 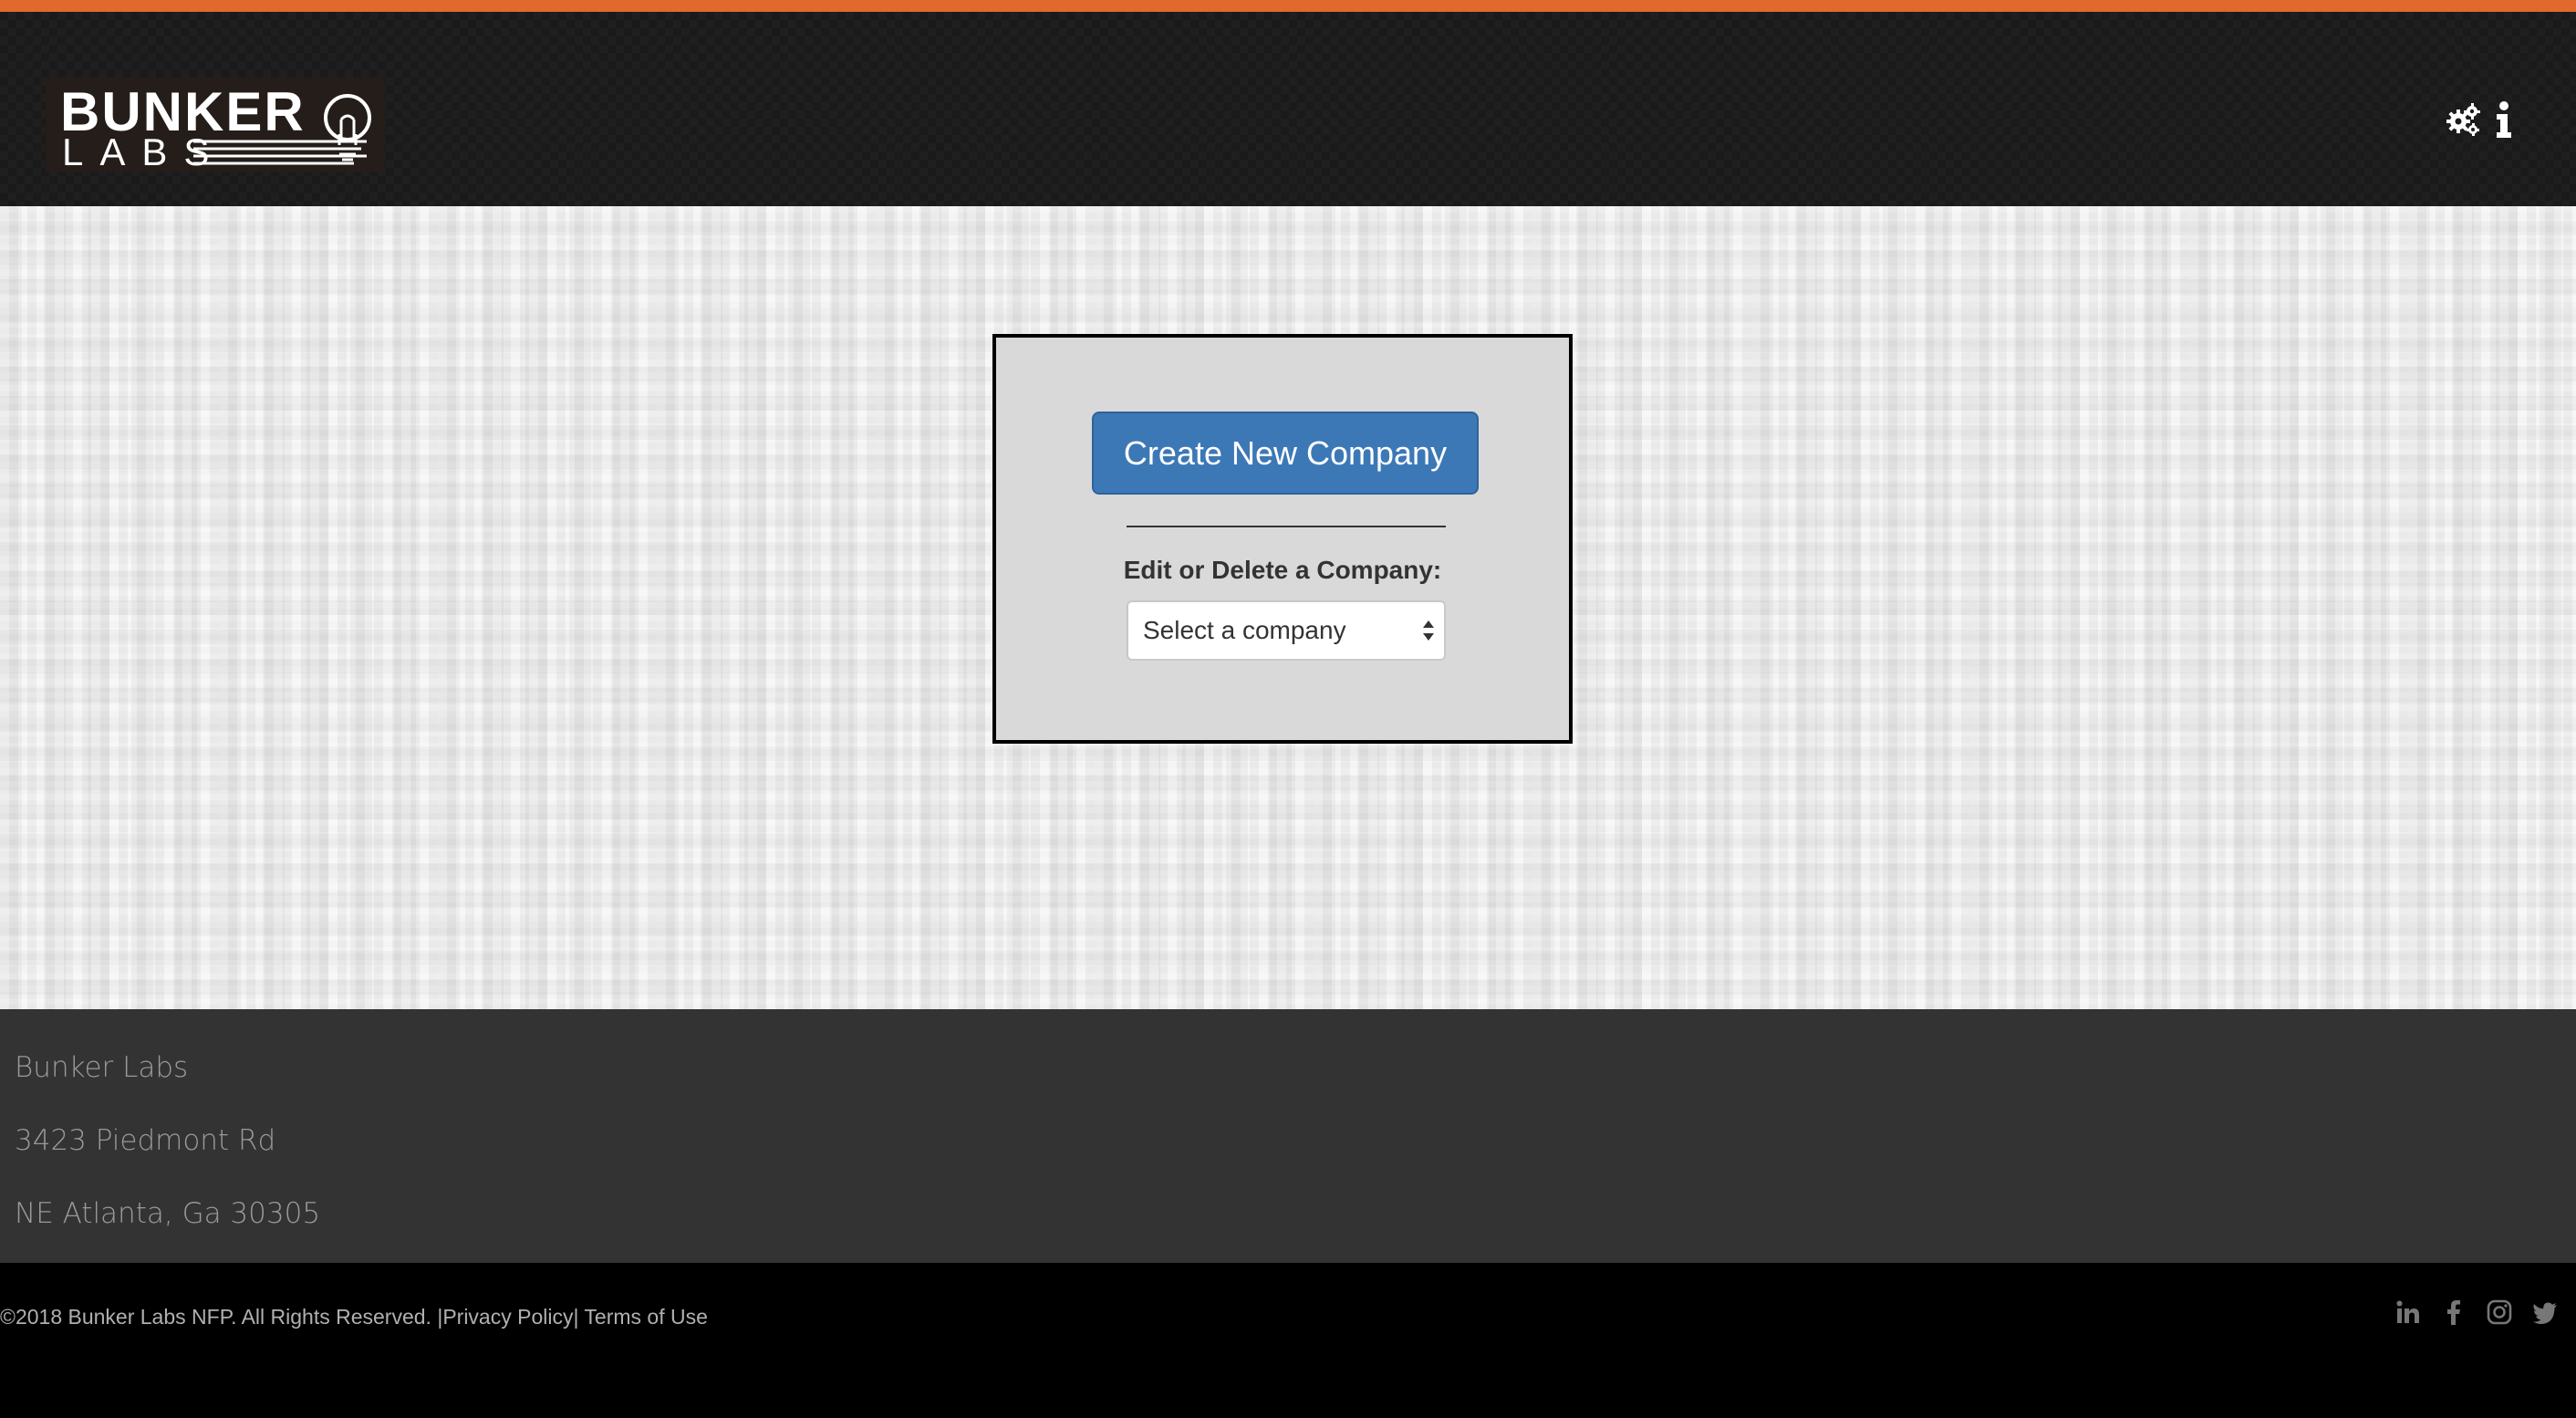 What do you see at coordinates (215, 125) in the screenshot?
I see `bunker-labs-logo: BUNKER LABS` at bounding box center [215, 125].